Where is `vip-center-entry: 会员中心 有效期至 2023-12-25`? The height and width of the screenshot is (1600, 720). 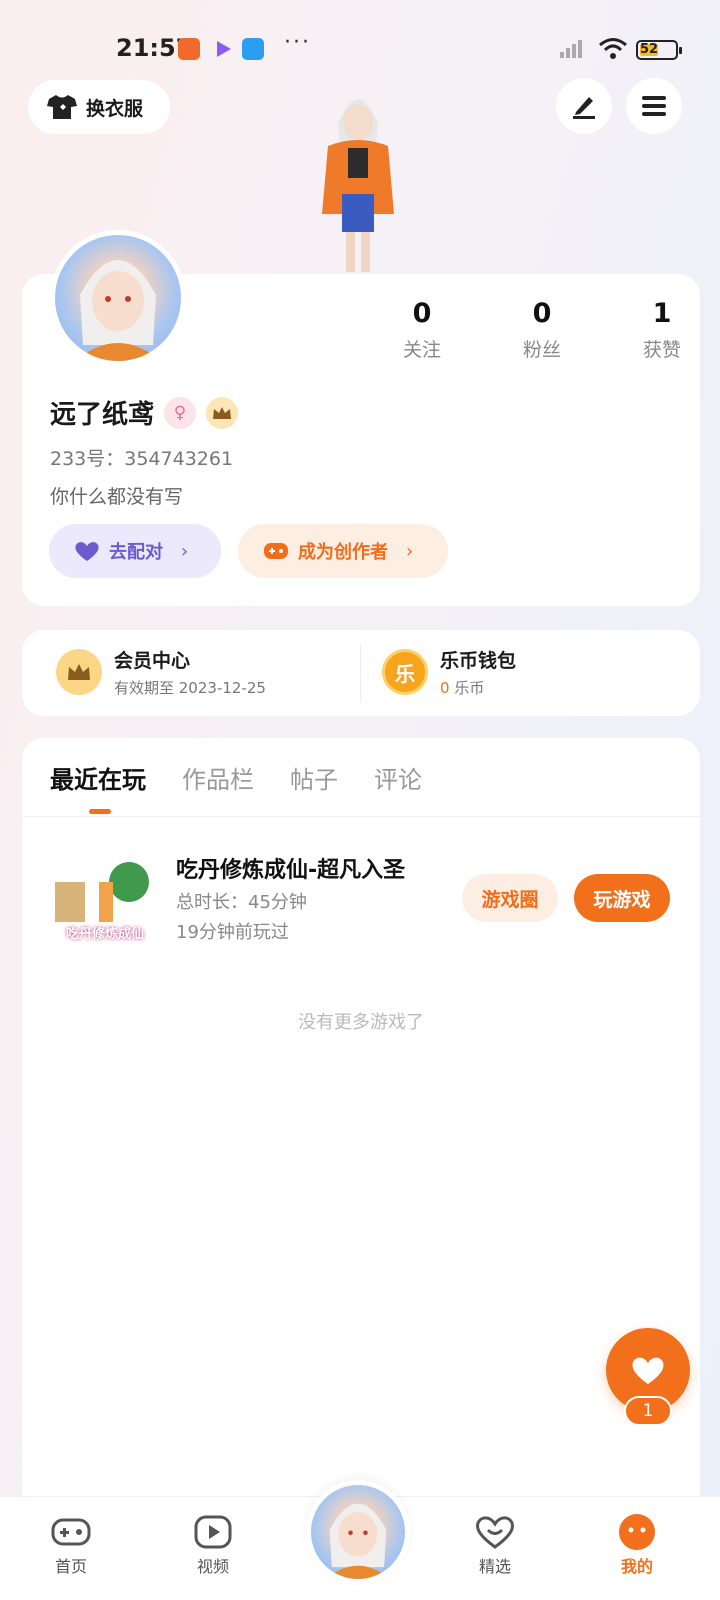 vip-center-entry: 会员中心 有效期至 2023-12-25 is located at coordinates (161, 672).